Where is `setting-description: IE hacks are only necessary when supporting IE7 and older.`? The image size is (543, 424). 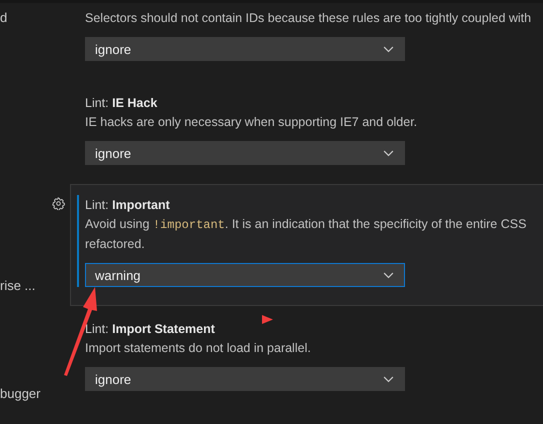 setting-description: IE hacks are only necessary when supporting IE7 and older. is located at coordinates (251, 122).